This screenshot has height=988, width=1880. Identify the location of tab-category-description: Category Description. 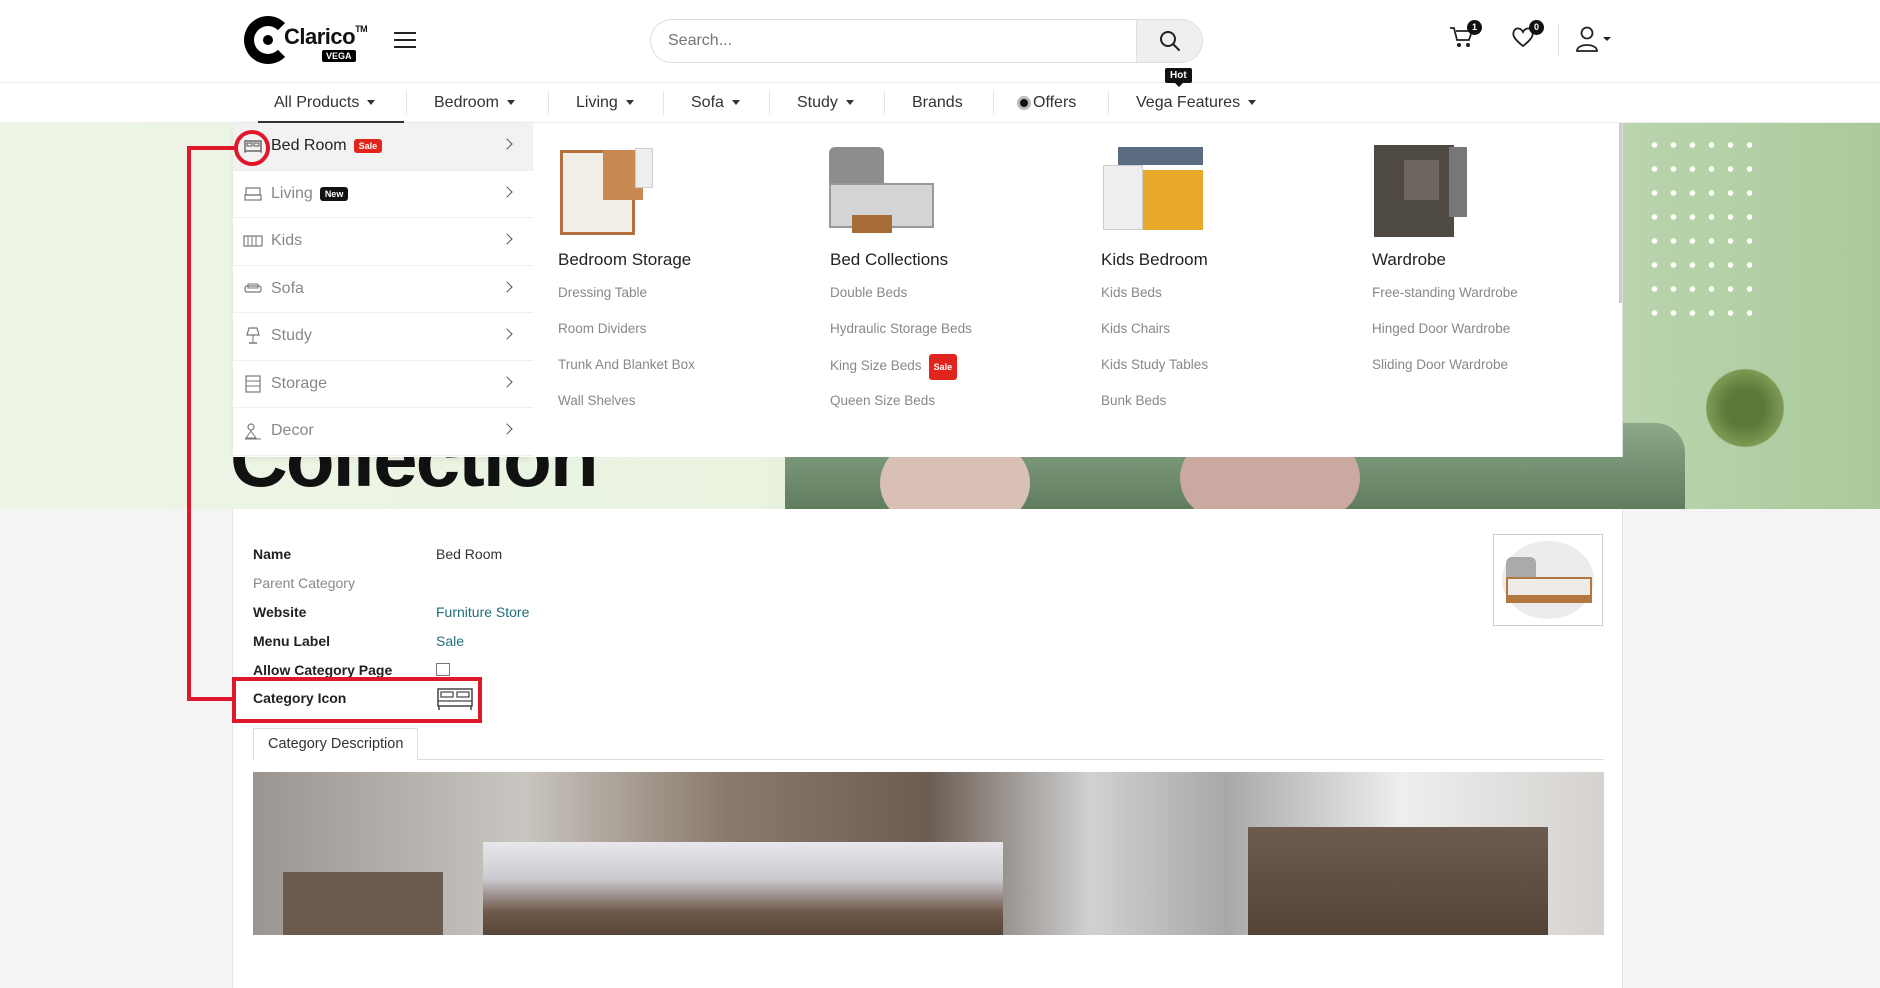
(336, 744).